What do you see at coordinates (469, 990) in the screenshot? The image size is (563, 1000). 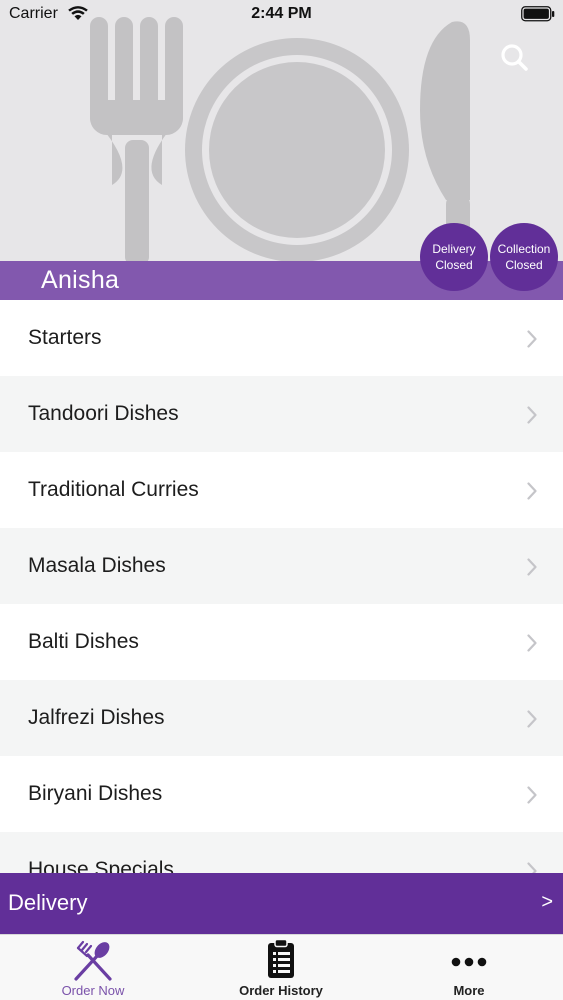 I see `tab-label: More` at bounding box center [469, 990].